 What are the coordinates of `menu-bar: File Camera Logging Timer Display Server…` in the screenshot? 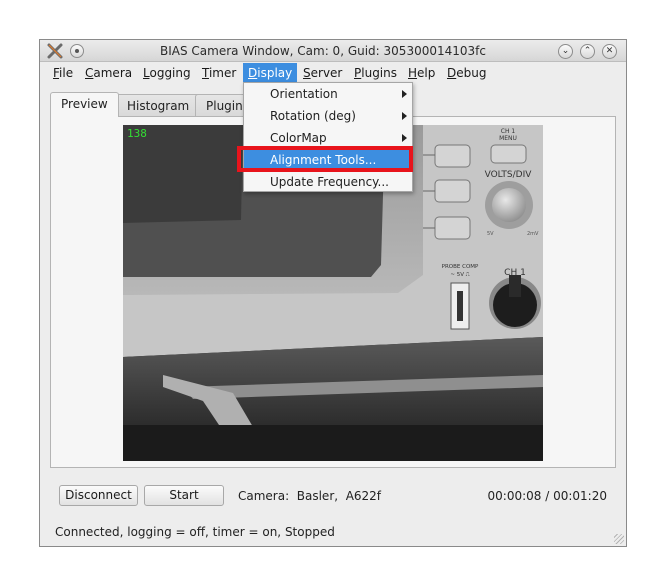 It's located at (333, 72).